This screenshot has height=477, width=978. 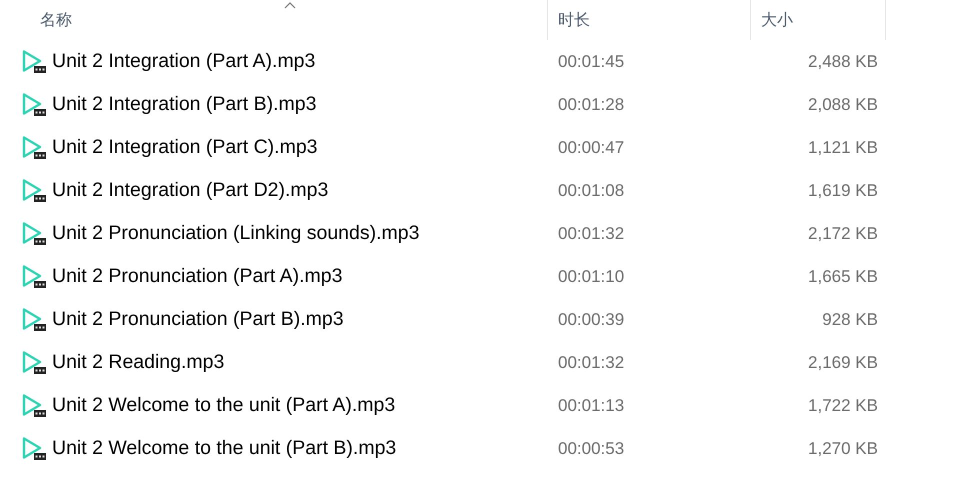 I want to click on file-duration: 00:01:28, so click(x=591, y=104).